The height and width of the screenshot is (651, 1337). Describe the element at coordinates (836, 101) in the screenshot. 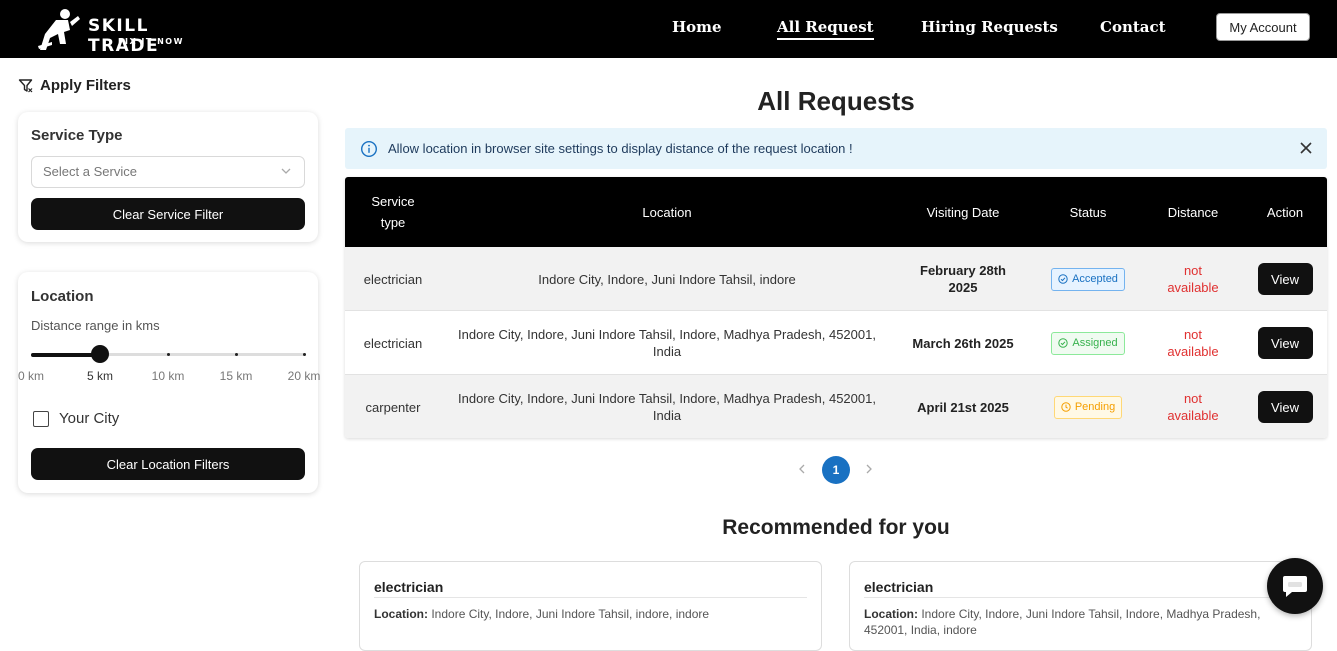

I see `page-title: All Requests` at that location.